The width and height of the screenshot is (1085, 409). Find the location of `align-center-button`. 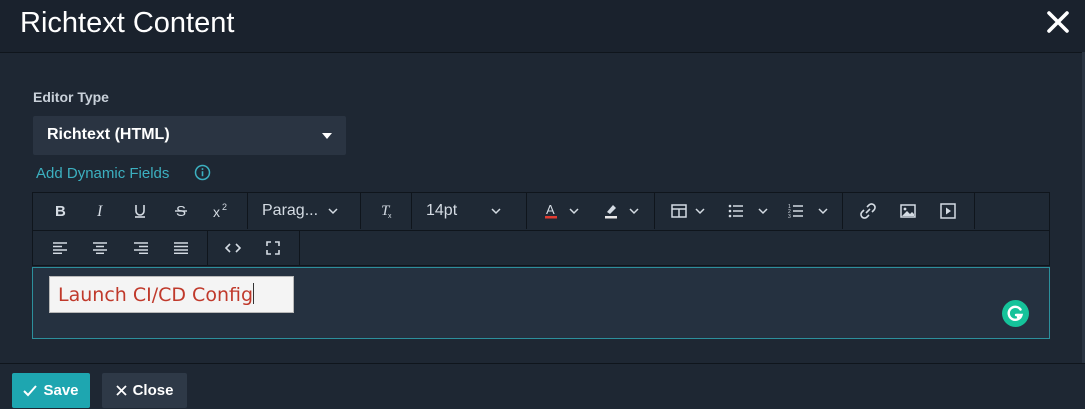

align-center-button is located at coordinates (100, 248).